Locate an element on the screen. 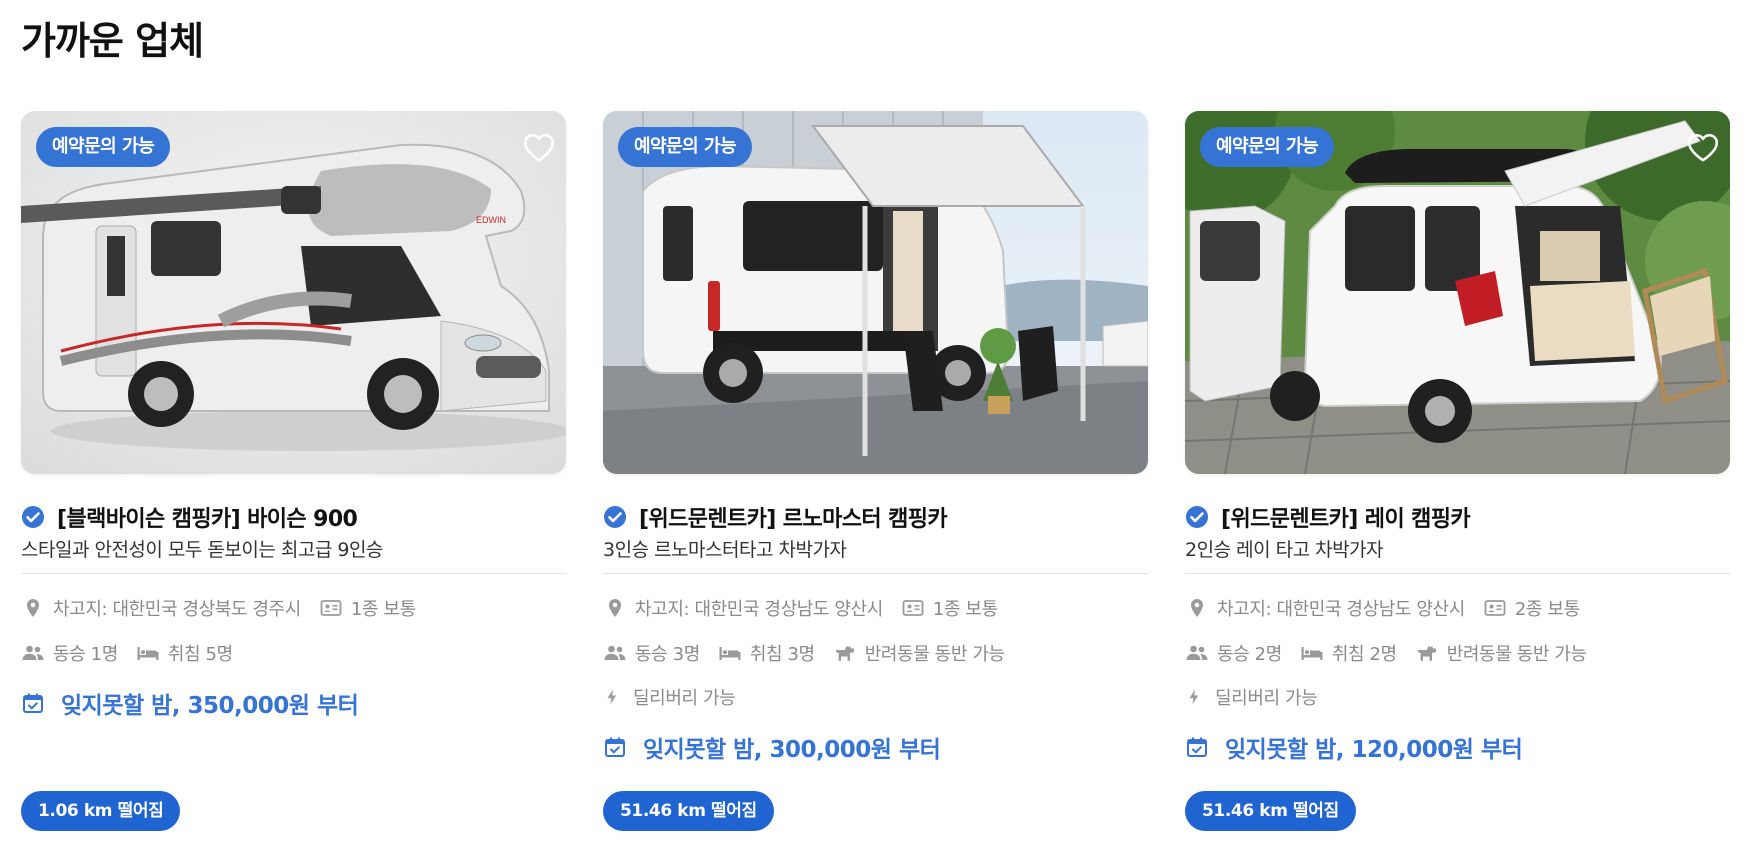  sleep-capacity: 취침 5명 is located at coordinates (200, 654).